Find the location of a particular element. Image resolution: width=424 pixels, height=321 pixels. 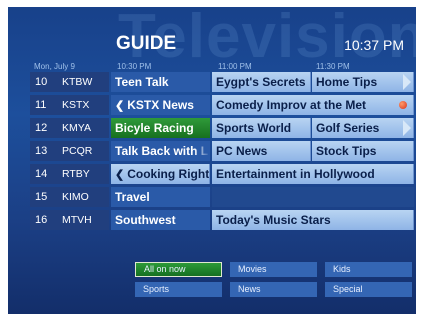

channel-number: 16 is located at coordinates (41, 220).